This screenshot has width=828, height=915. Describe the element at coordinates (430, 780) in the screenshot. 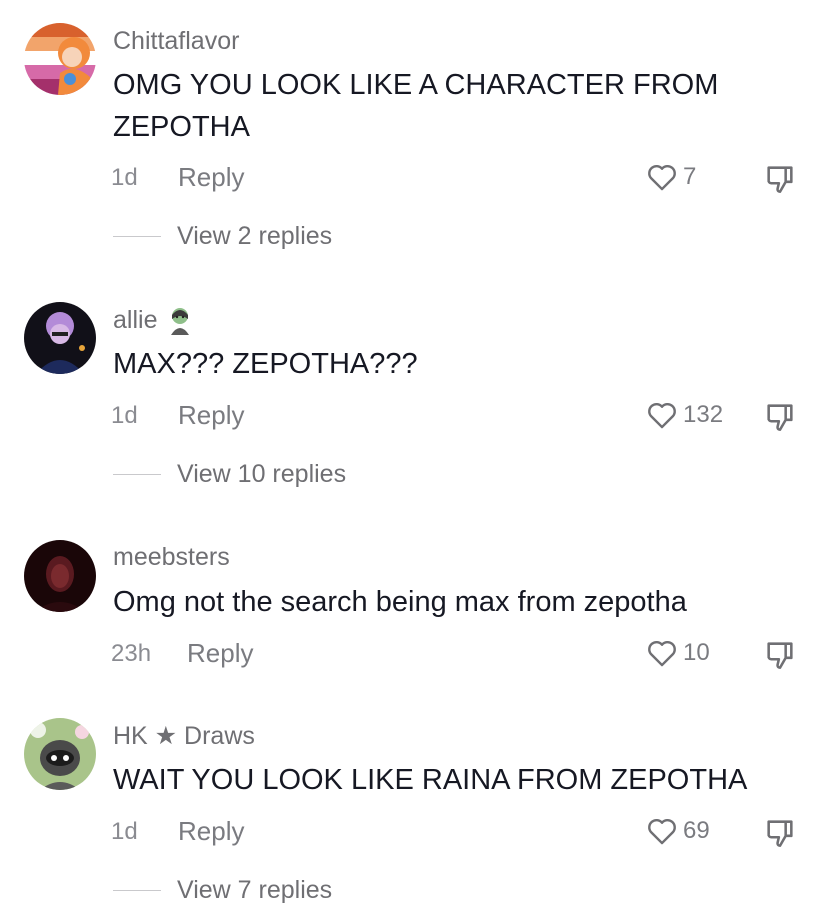

I see `comment-text: WAIT YOU LOOK LIKE RAINA FROM ZEPOTHA` at that location.